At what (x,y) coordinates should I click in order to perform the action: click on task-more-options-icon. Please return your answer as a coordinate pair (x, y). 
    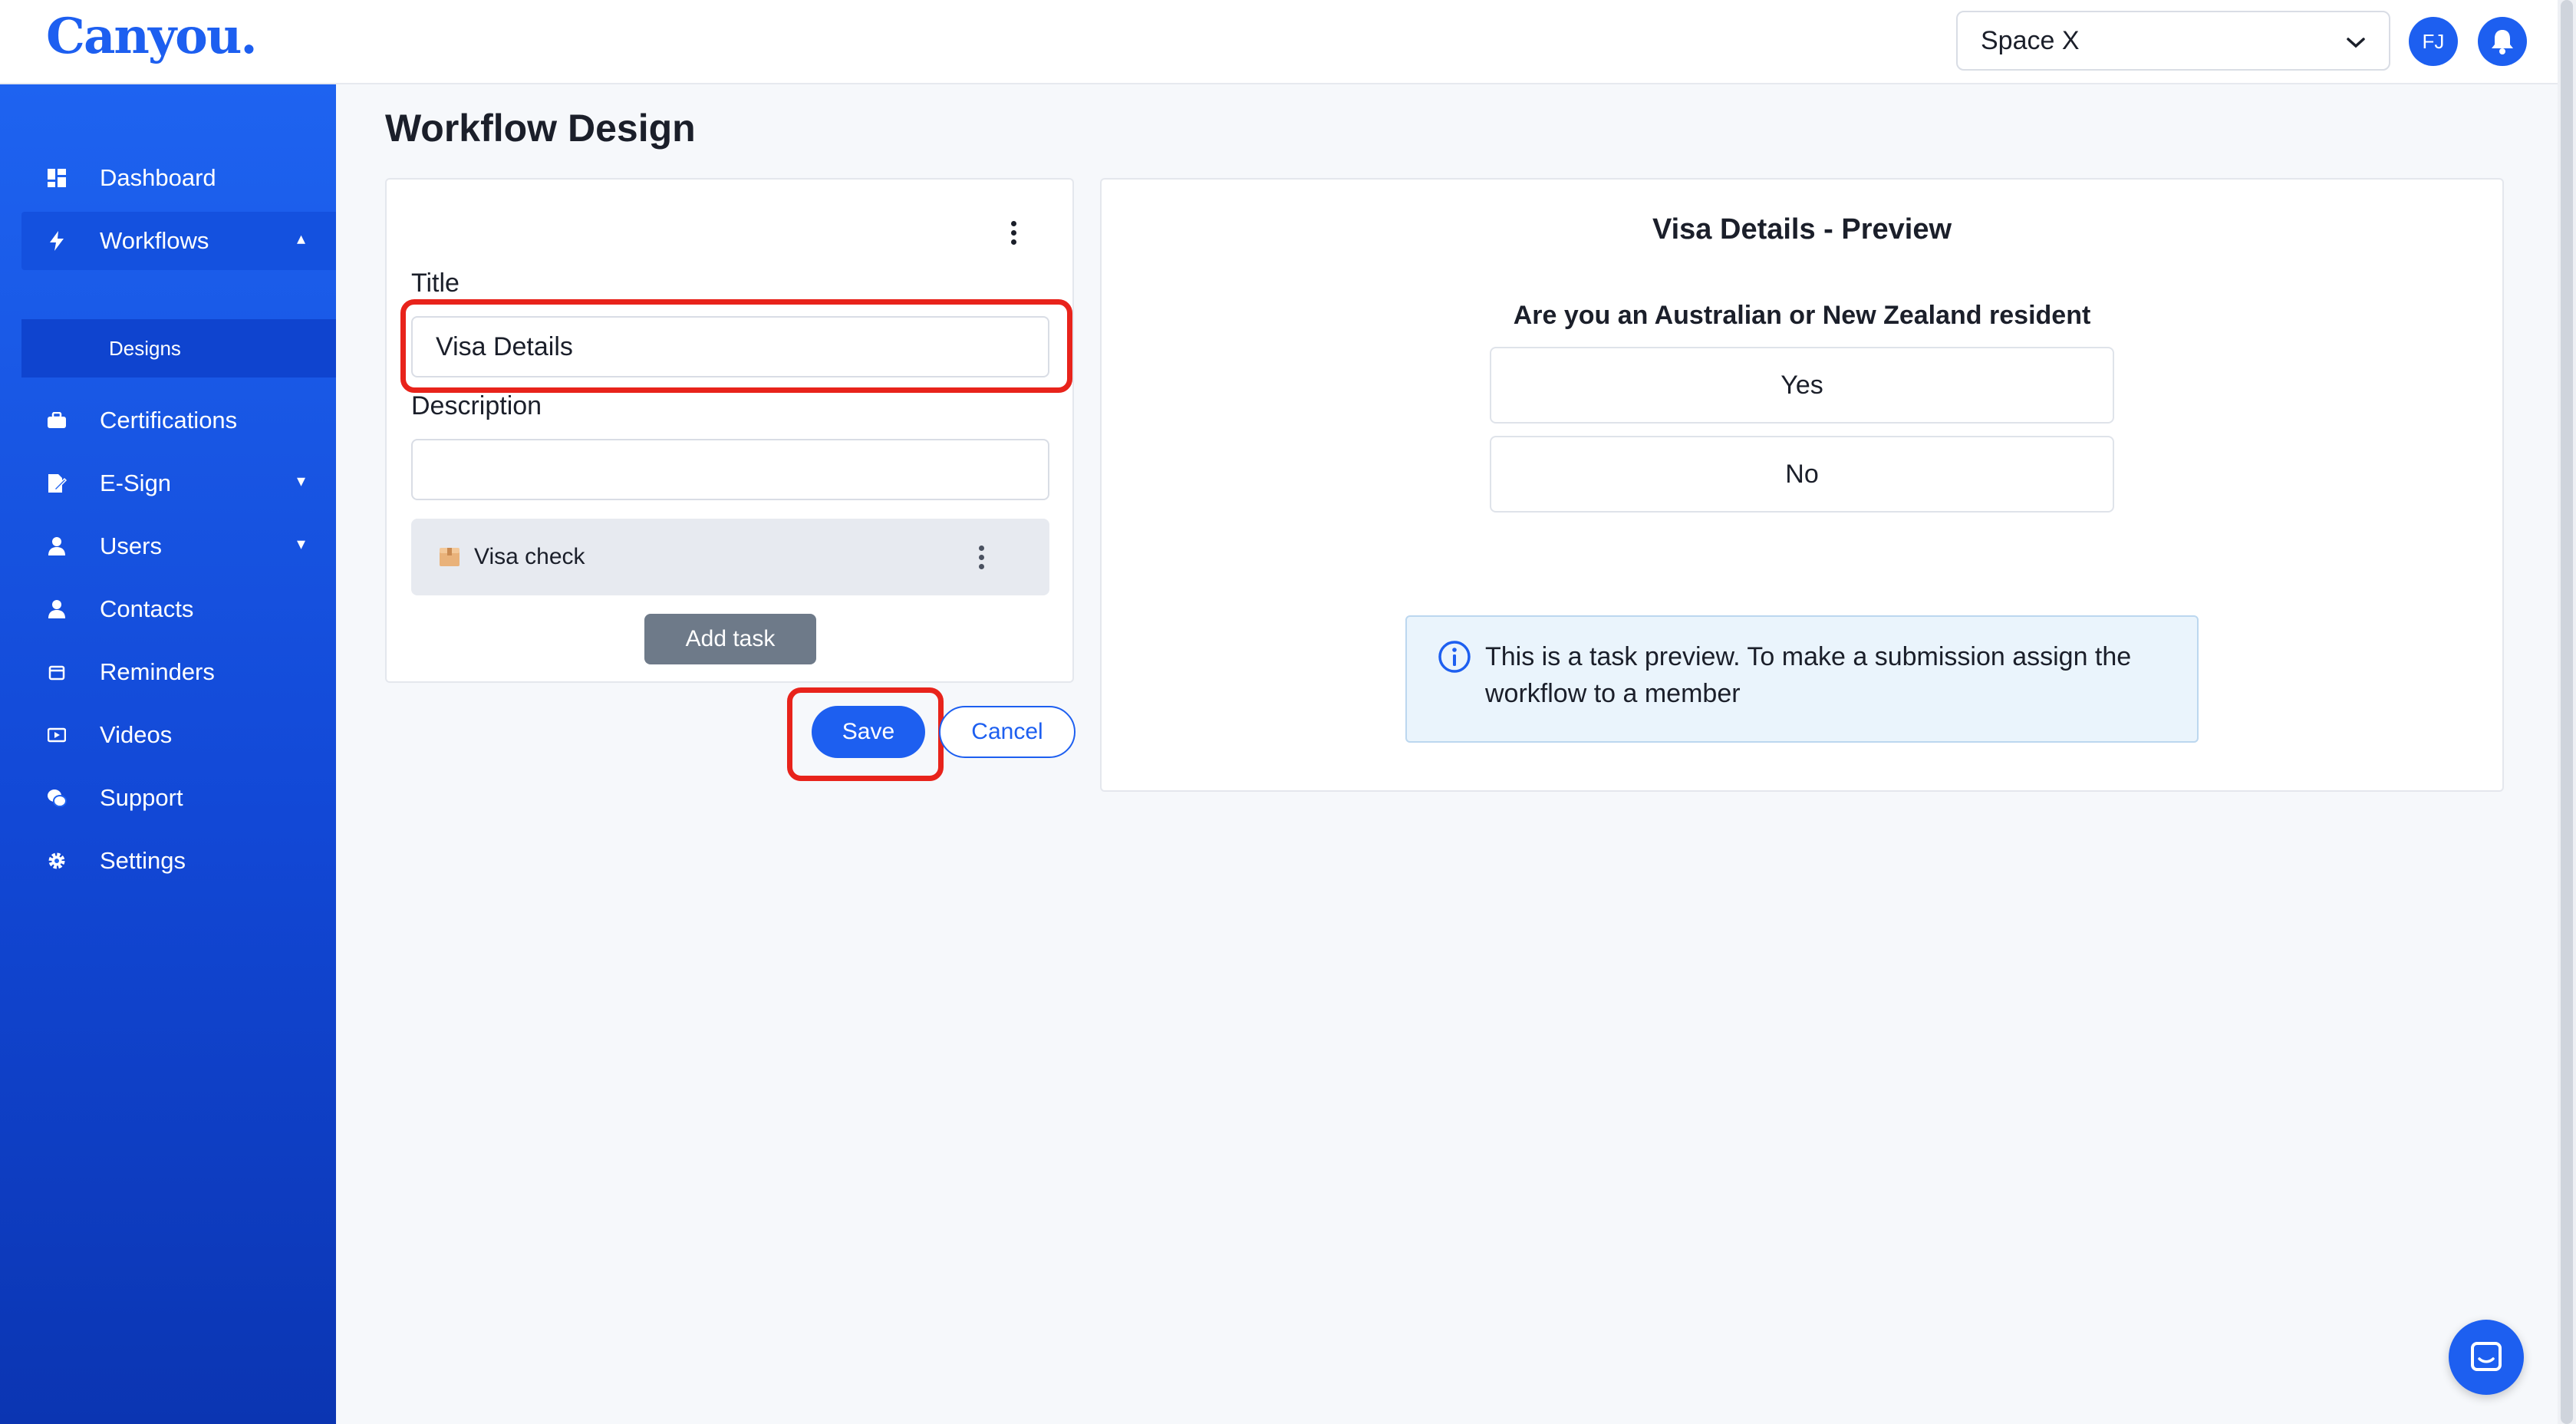
    Looking at the image, I should click on (981, 558).